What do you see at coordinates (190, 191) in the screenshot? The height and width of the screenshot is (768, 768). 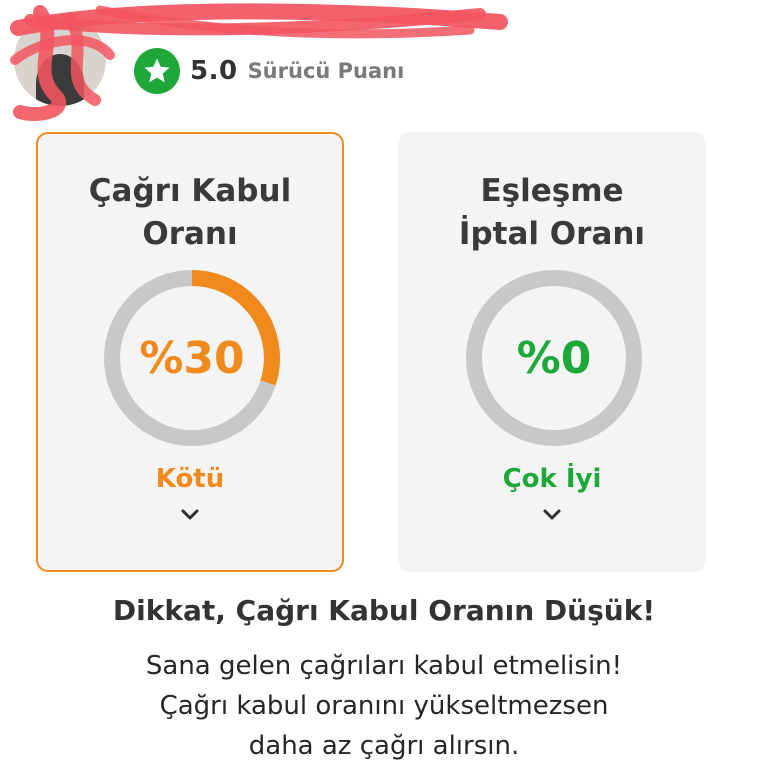 I see `card-title-line1: Çağrı Kabul` at bounding box center [190, 191].